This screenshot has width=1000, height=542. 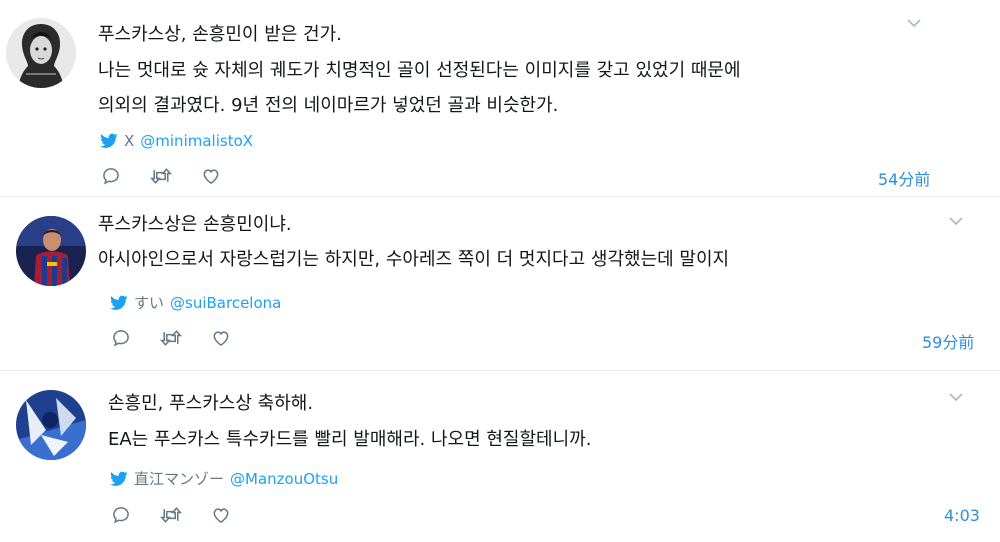 I want to click on tweet-text-line: 손흥민, 푸스카스상 축하해., so click(x=211, y=403).